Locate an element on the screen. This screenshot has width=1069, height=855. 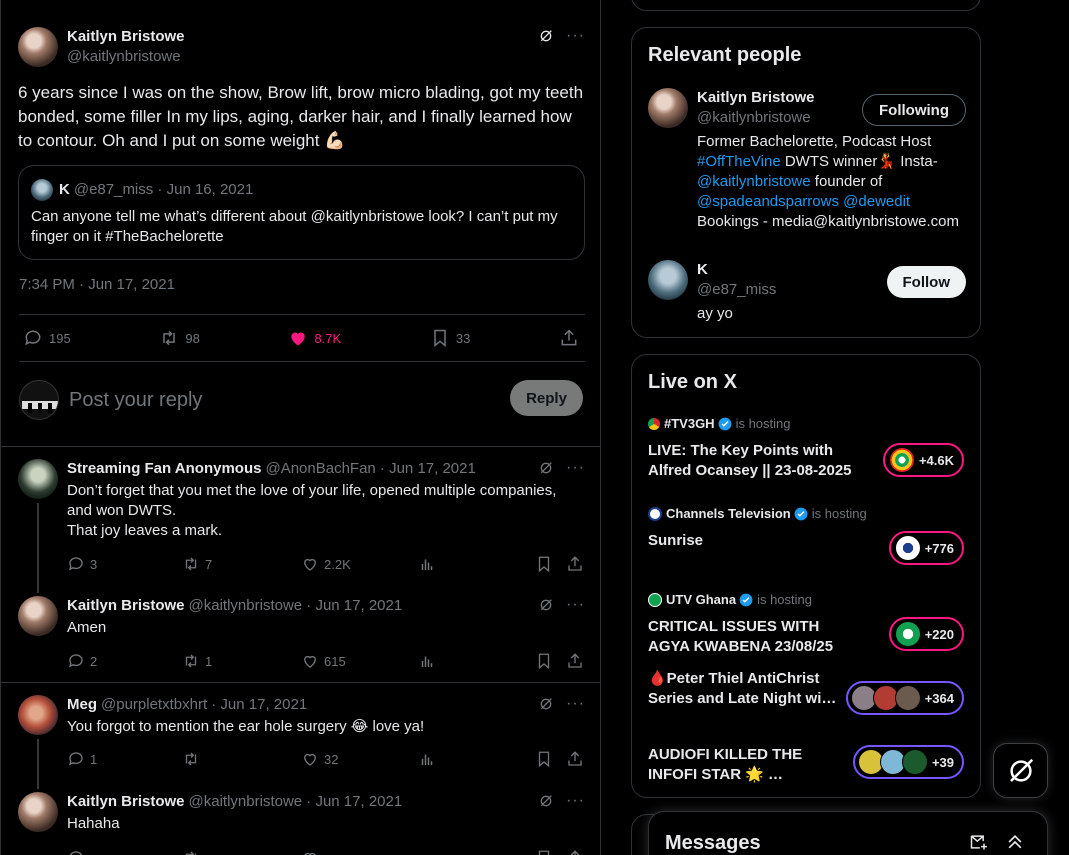
reply-count: 3 is located at coordinates (94, 564).